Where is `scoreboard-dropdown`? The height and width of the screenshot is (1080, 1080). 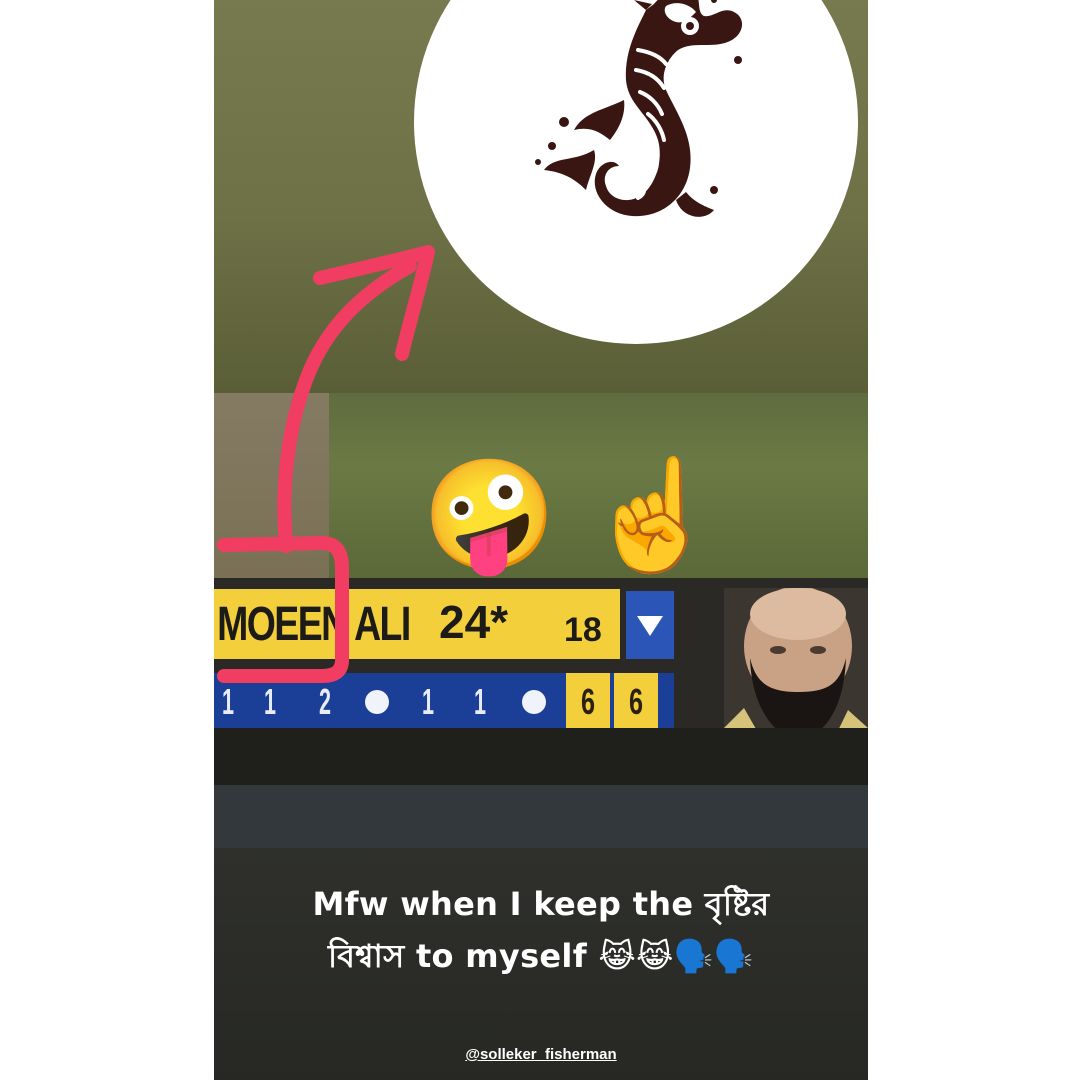
scoreboard-dropdown is located at coordinates (650, 625).